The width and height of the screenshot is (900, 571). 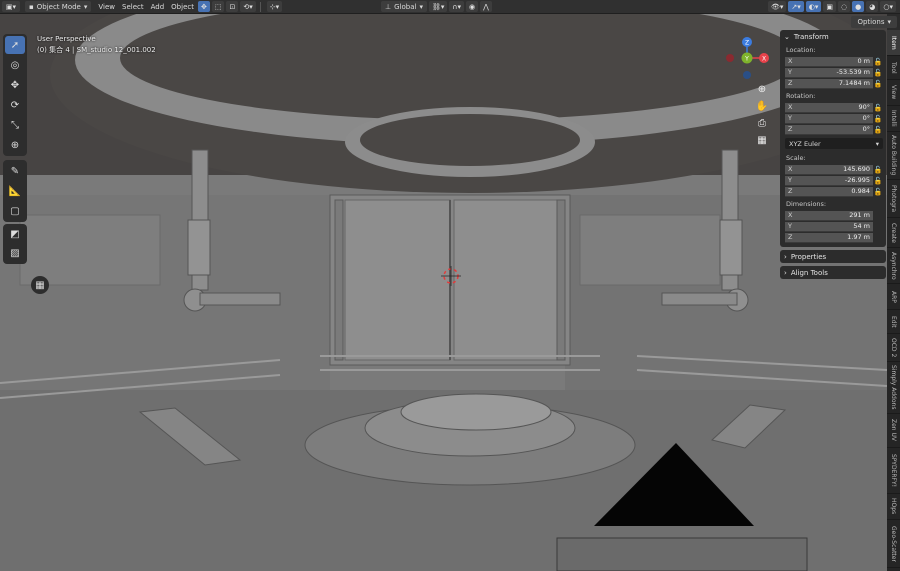 What do you see at coordinates (893, 199) in the screenshot?
I see `tab-photogra: Photogra` at bounding box center [893, 199].